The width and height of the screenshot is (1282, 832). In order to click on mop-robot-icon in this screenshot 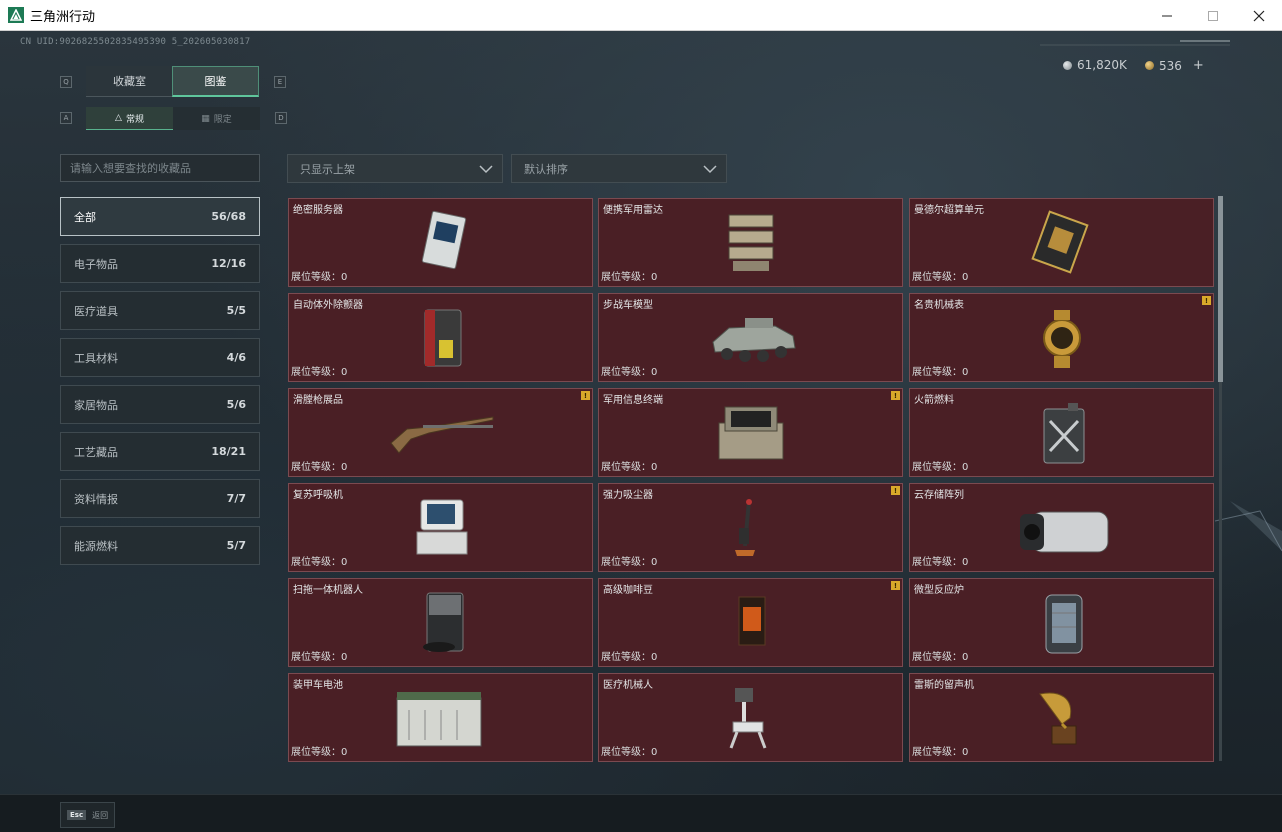, I will do `click(443, 622)`.